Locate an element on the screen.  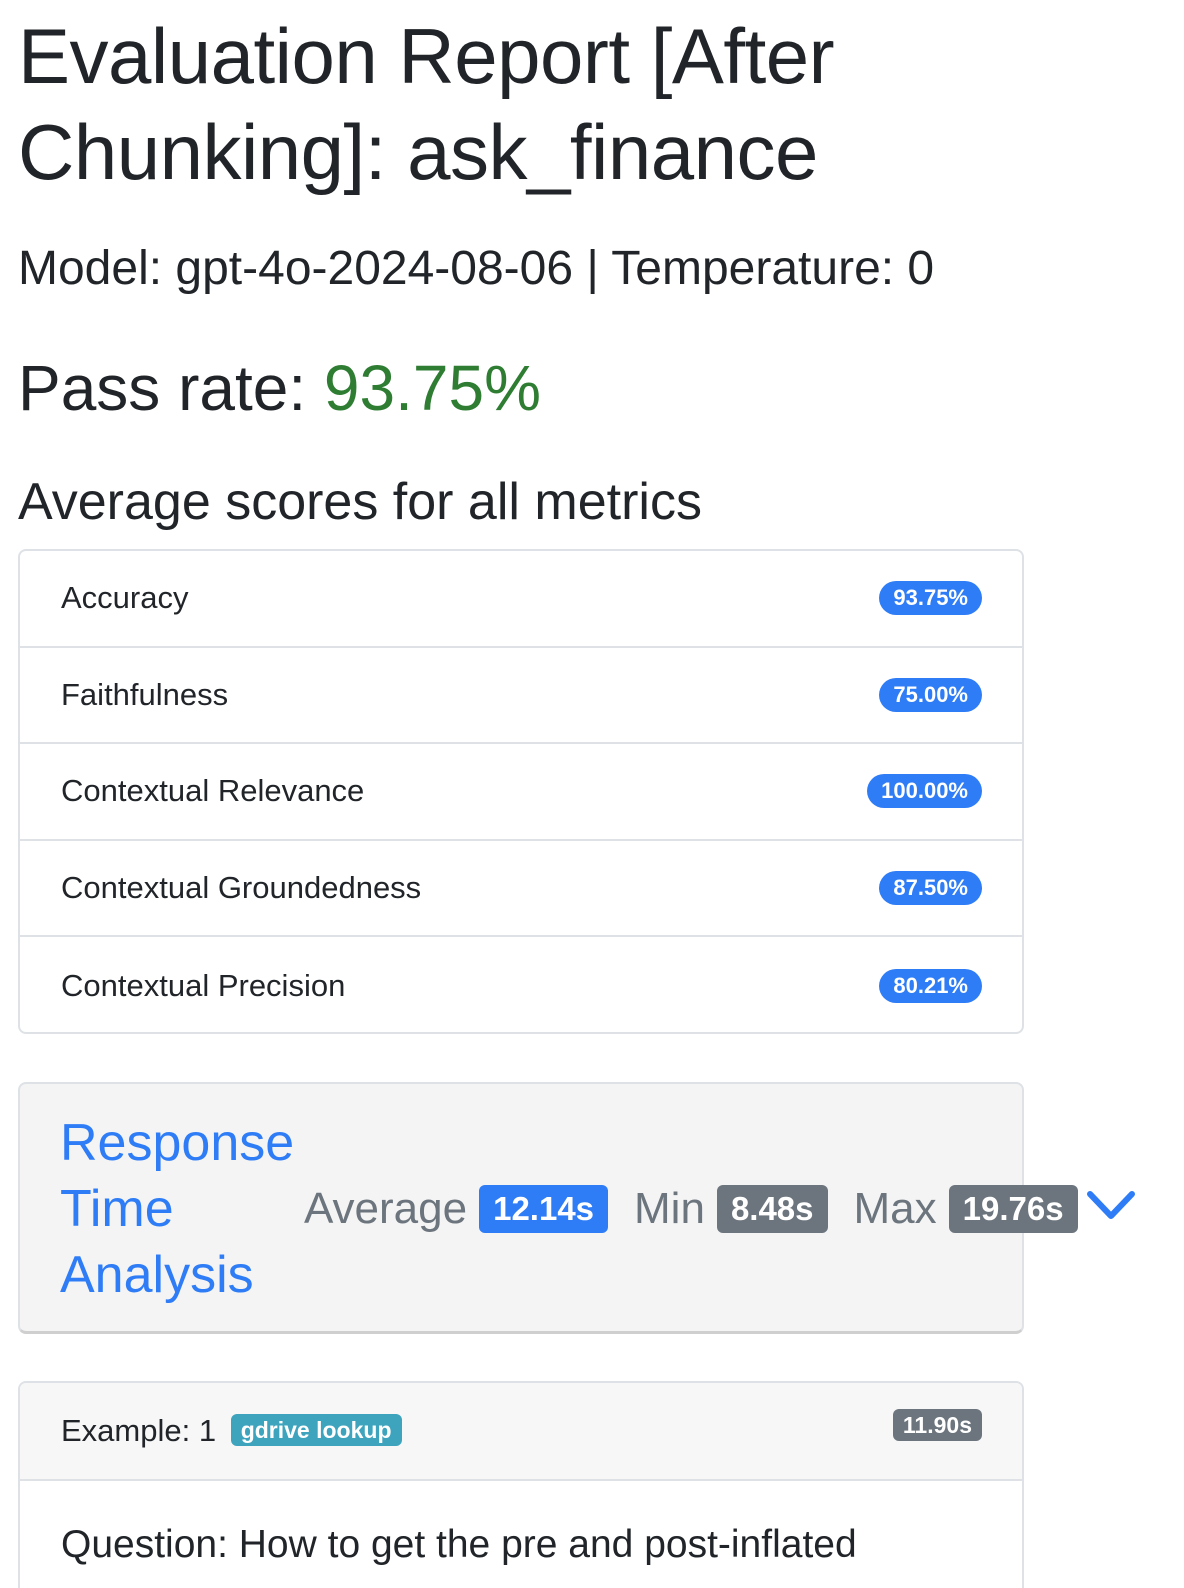
metric-row-contextual-relevance: Contextual Relevance 100.00% is located at coordinates (521, 792).